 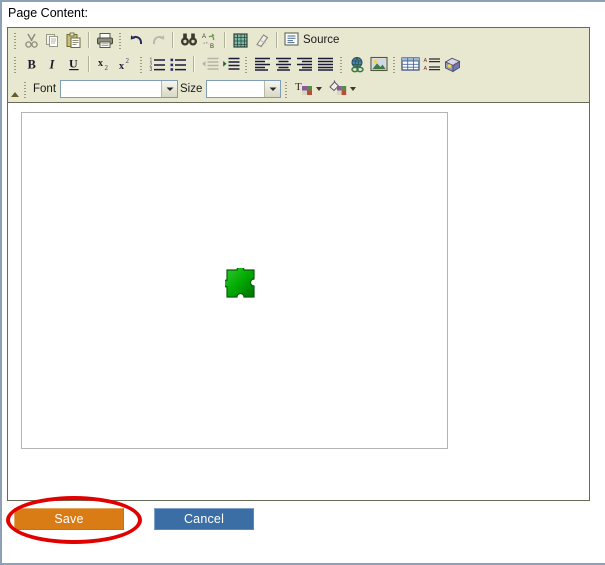 I want to click on source-icon, so click(x=291, y=40).